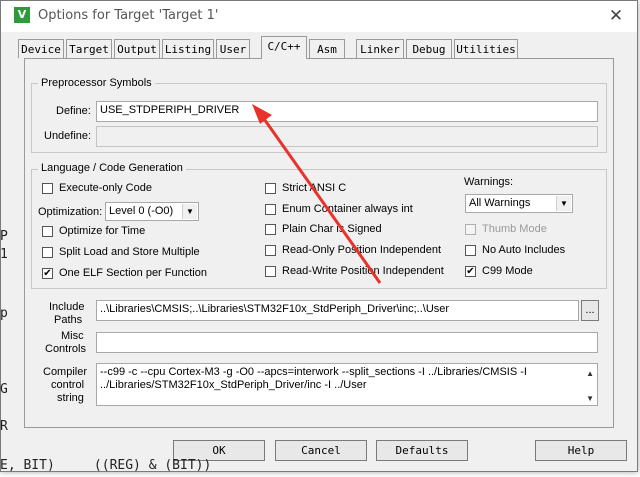 The height and width of the screenshot is (477, 640). Describe the element at coordinates (68, 320) in the screenshot. I see `include-paths-label-line2: Paths` at that location.